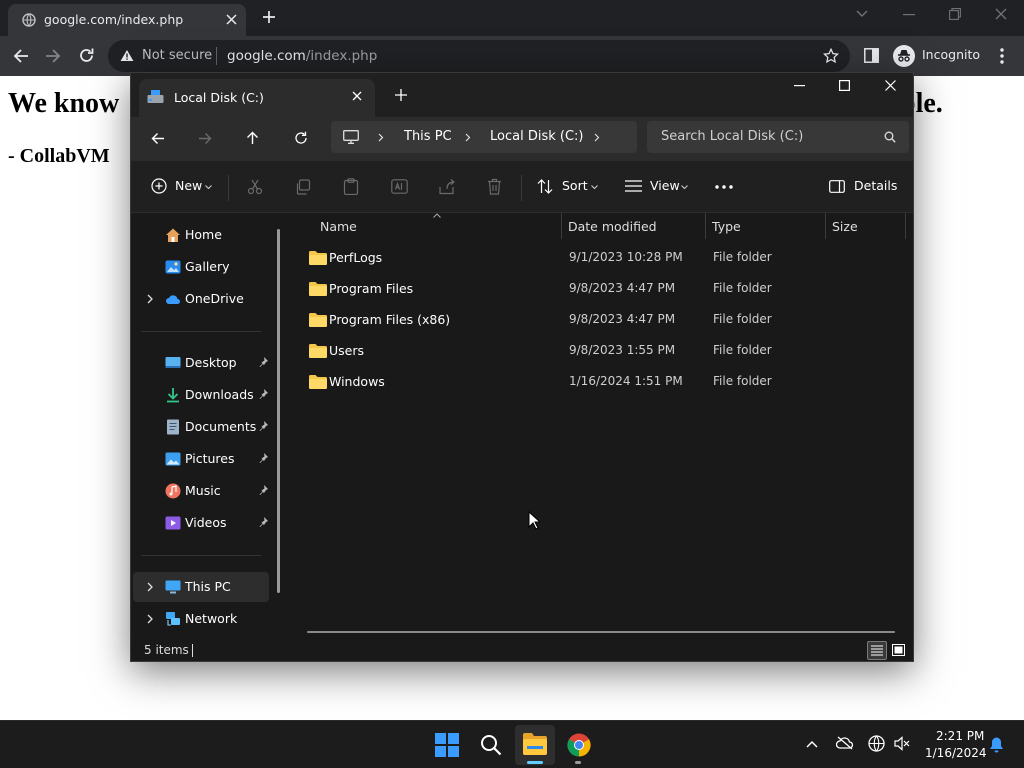 Image resolution: width=1024 pixels, height=768 pixels. Describe the element at coordinates (599, 382) in the screenshot. I see `table-row: Windows 1/16/2024 1:51 PM File folder` at that location.